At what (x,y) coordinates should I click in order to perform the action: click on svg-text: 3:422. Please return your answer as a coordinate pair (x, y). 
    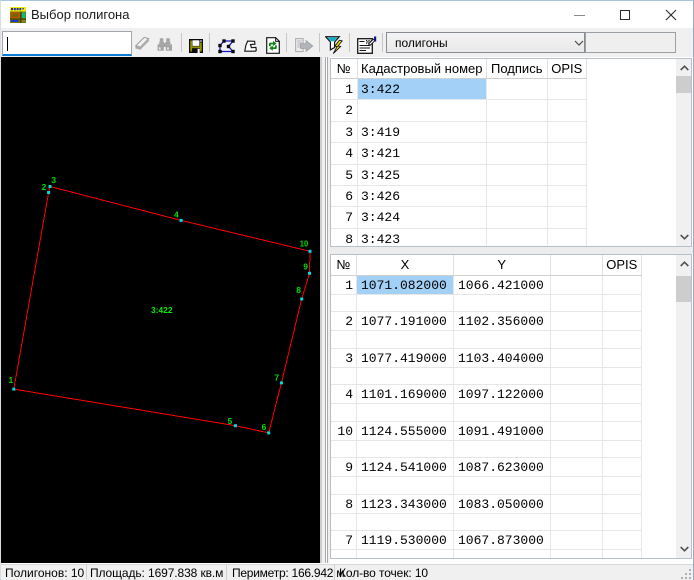
    Looking at the image, I should click on (162, 310).